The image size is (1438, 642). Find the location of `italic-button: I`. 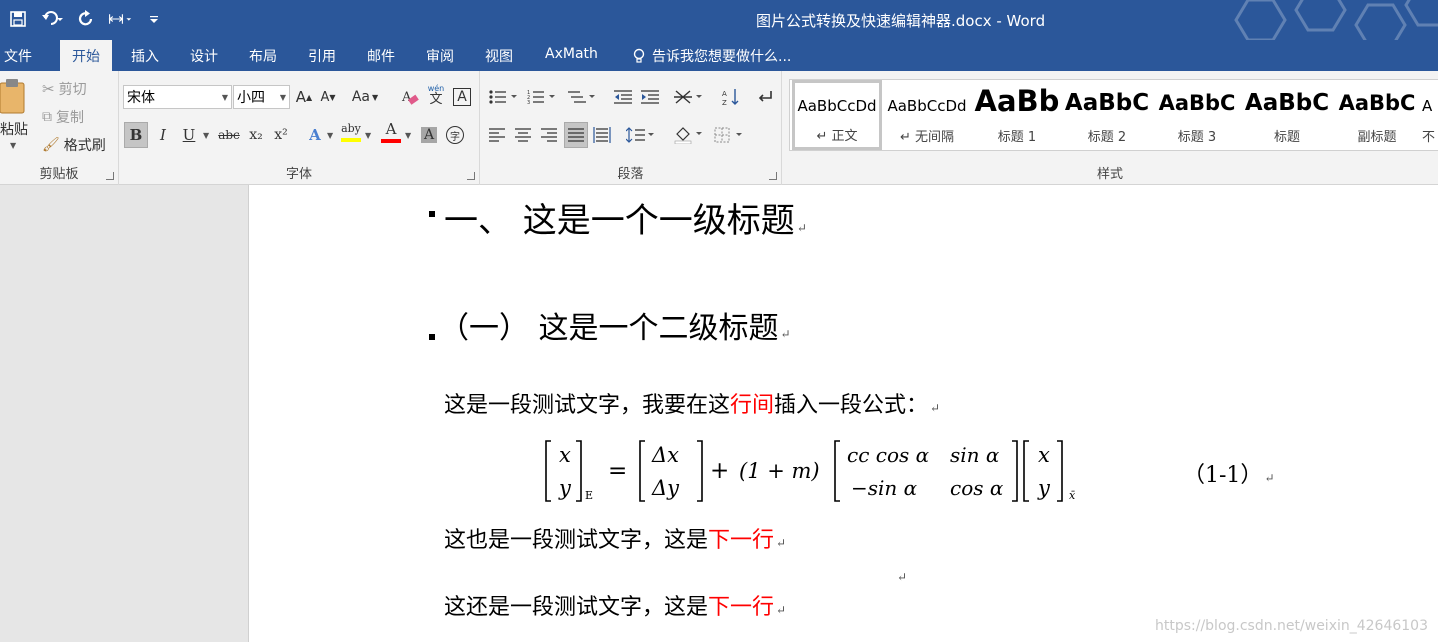

italic-button: I is located at coordinates (163, 135).